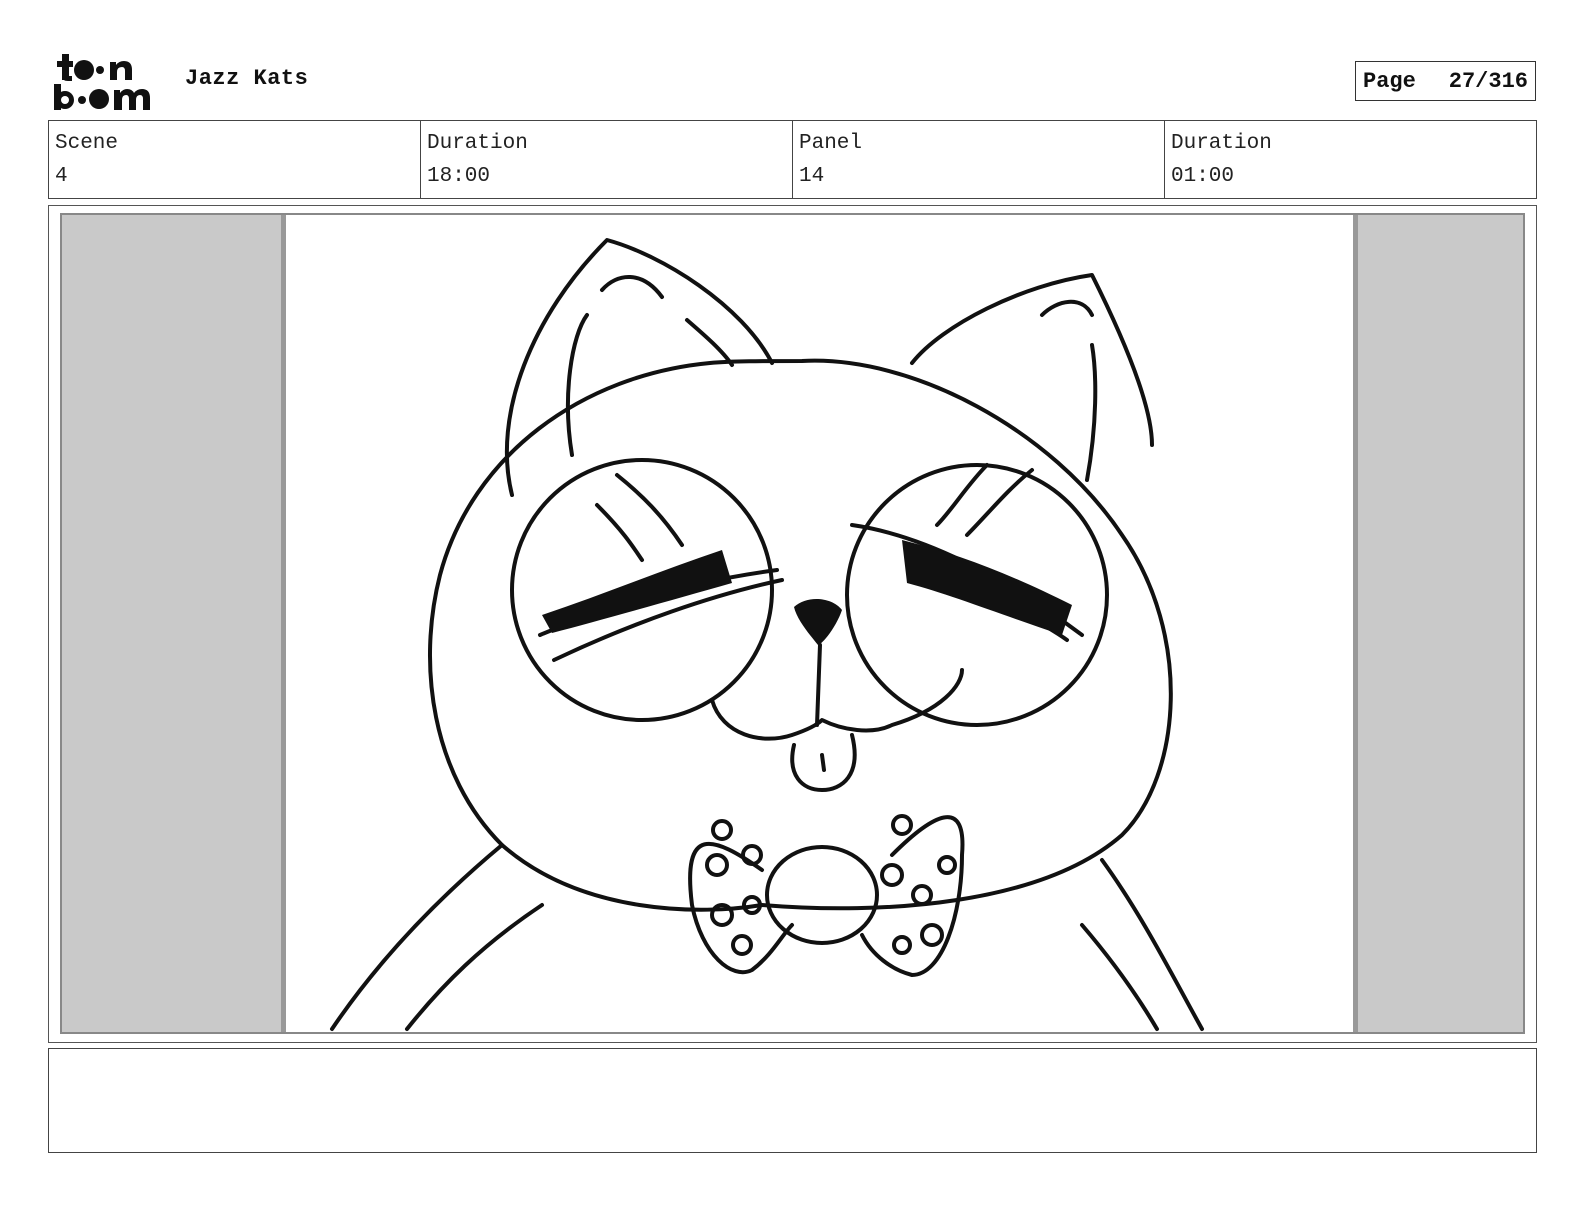 This screenshot has height=1224, width=1584. I want to click on scene-cell: Scene 4, so click(235, 159).